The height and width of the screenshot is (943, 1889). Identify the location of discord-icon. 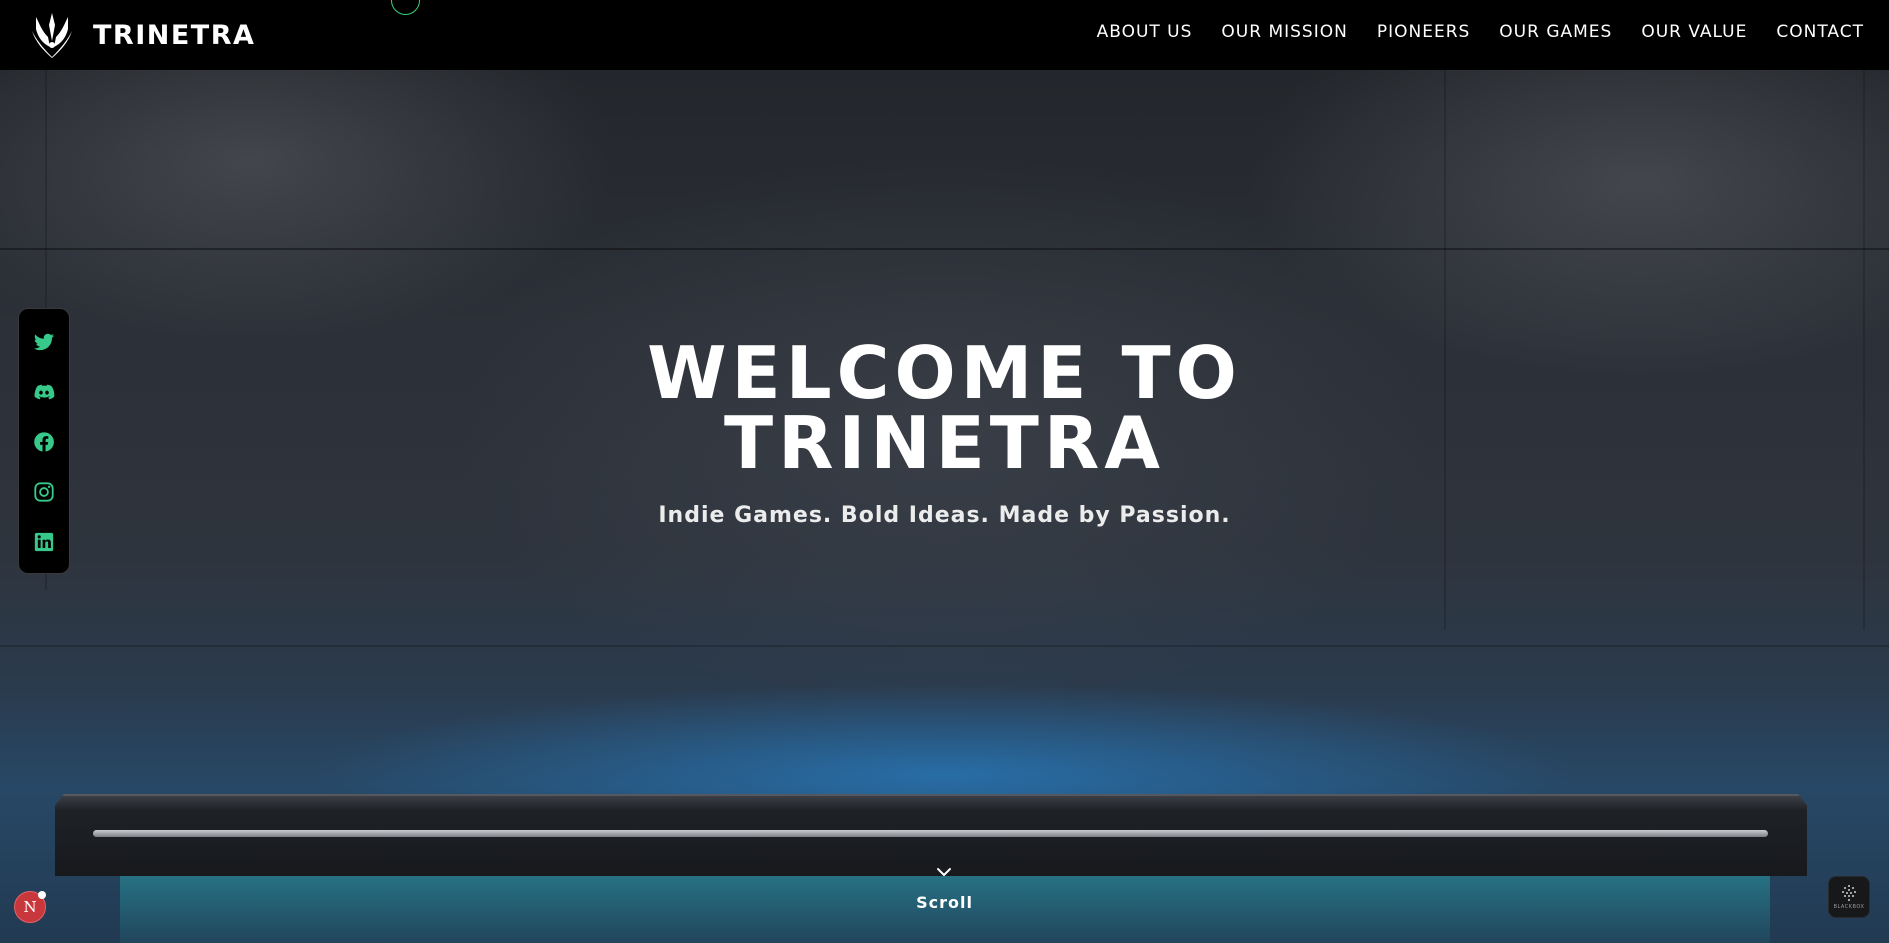
(44, 392).